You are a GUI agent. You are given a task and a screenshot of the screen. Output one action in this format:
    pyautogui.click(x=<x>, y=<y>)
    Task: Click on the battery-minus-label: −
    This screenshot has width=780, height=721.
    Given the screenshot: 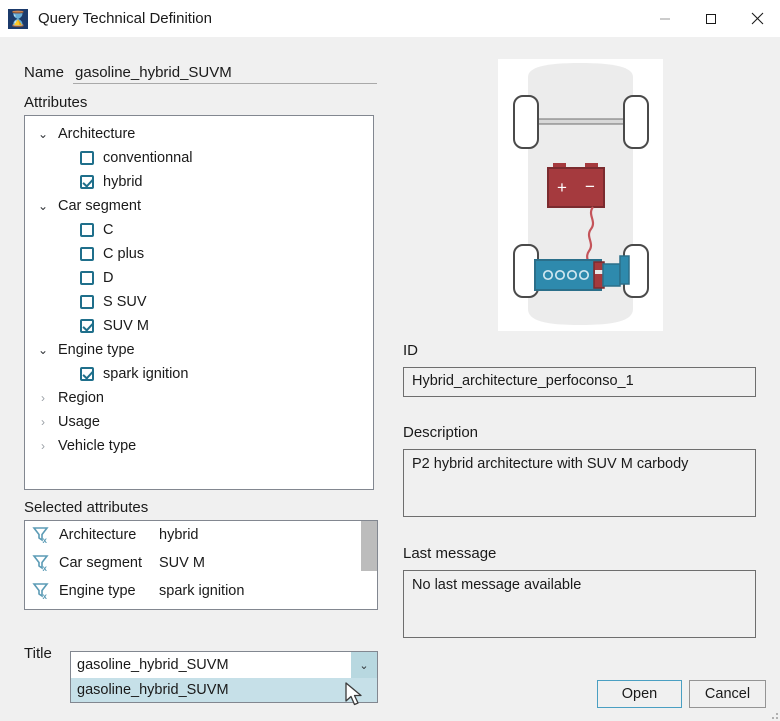 What is the action you would take?
    pyautogui.click(x=590, y=186)
    